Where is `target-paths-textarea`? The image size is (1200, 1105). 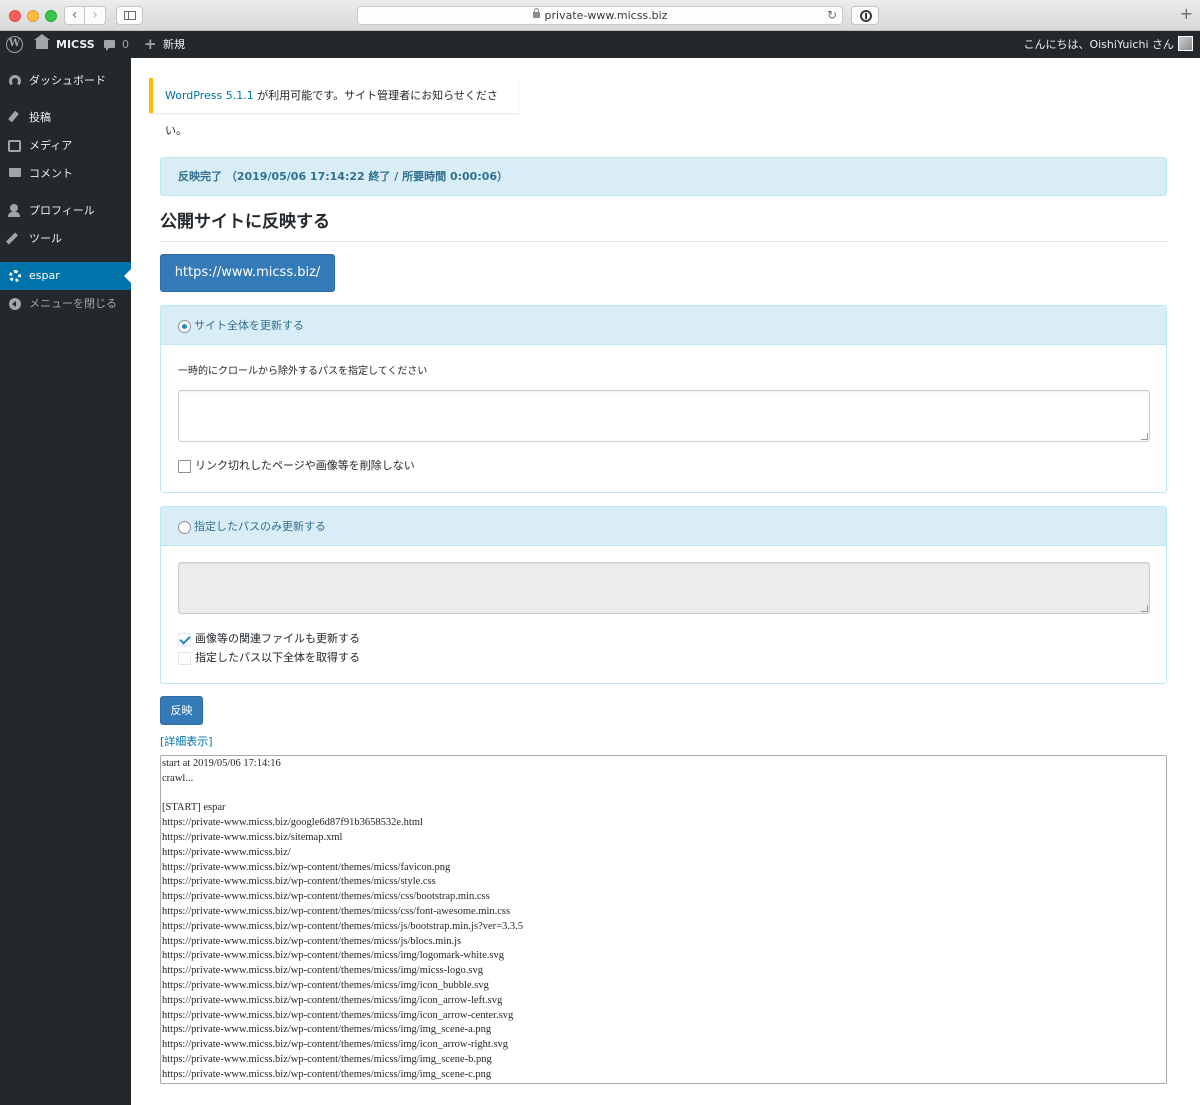
target-paths-textarea is located at coordinates (664, 588).